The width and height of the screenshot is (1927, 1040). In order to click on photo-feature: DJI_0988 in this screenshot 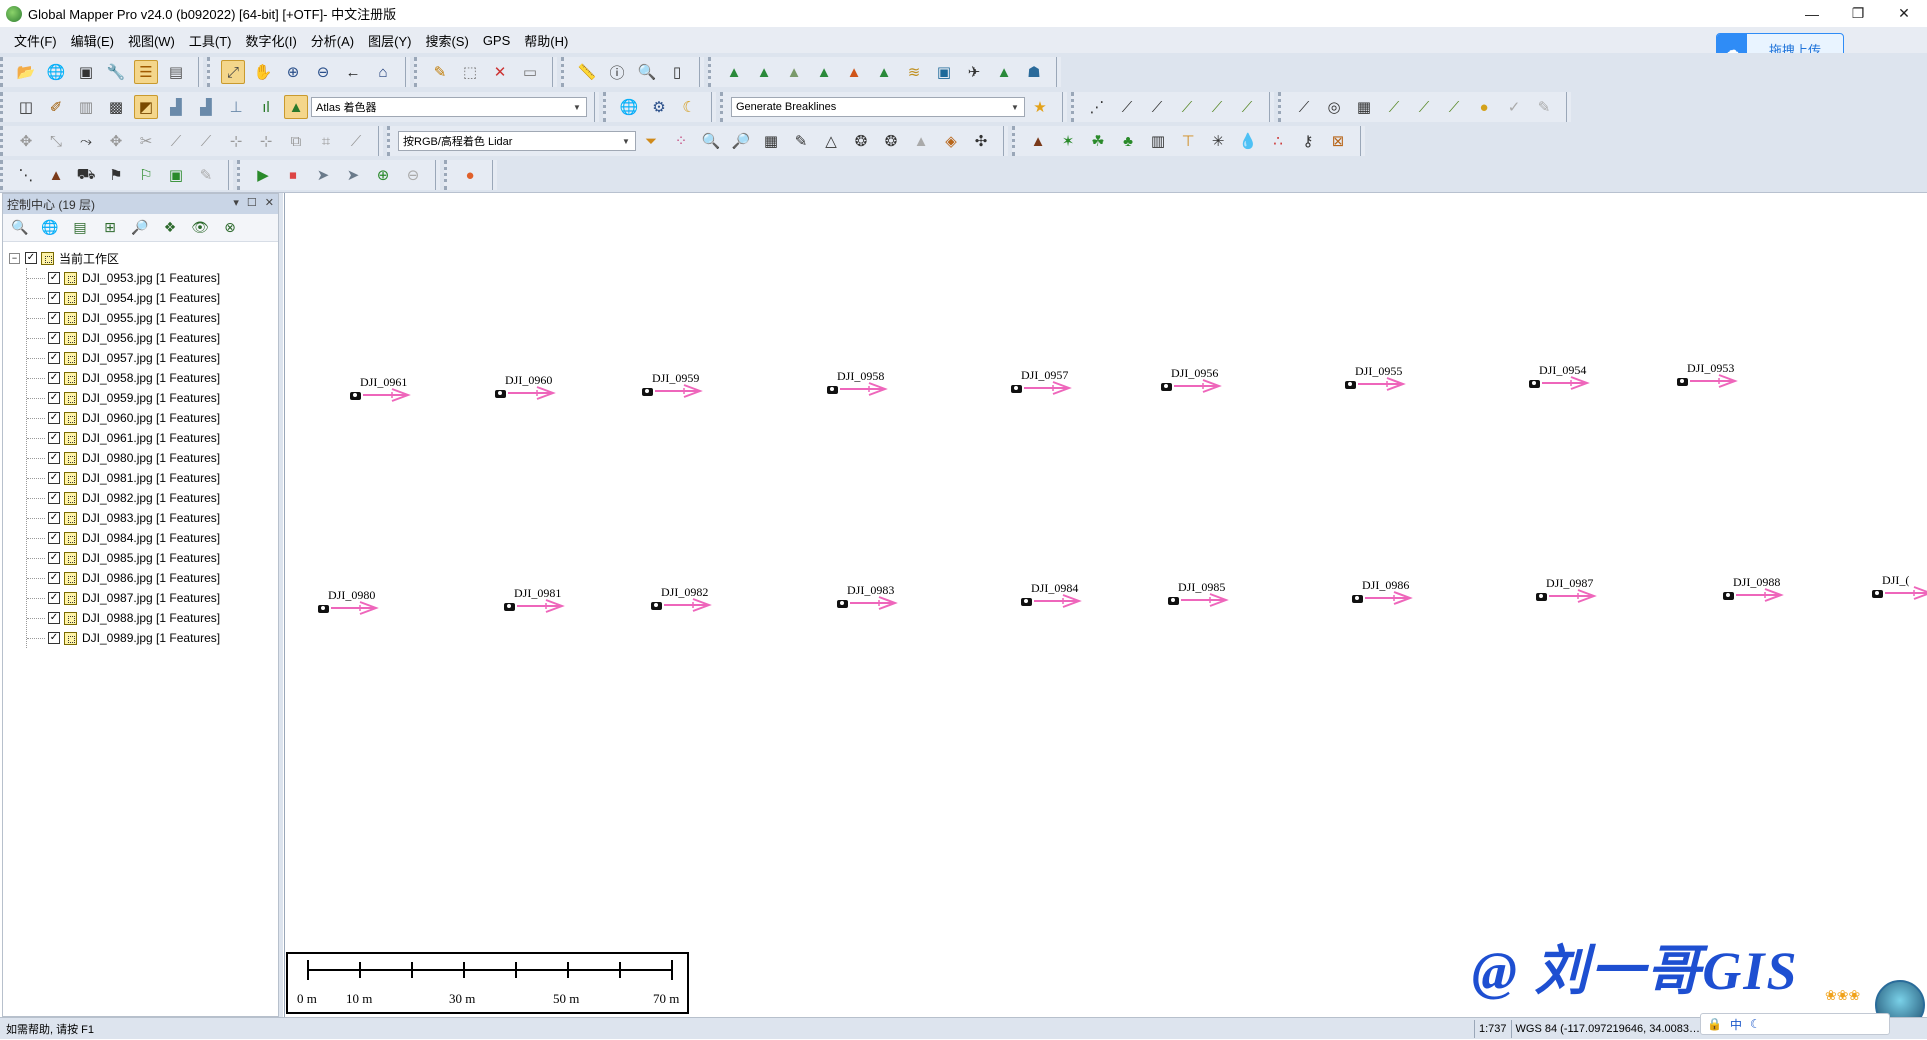, I will do `click(1768, 595)`.